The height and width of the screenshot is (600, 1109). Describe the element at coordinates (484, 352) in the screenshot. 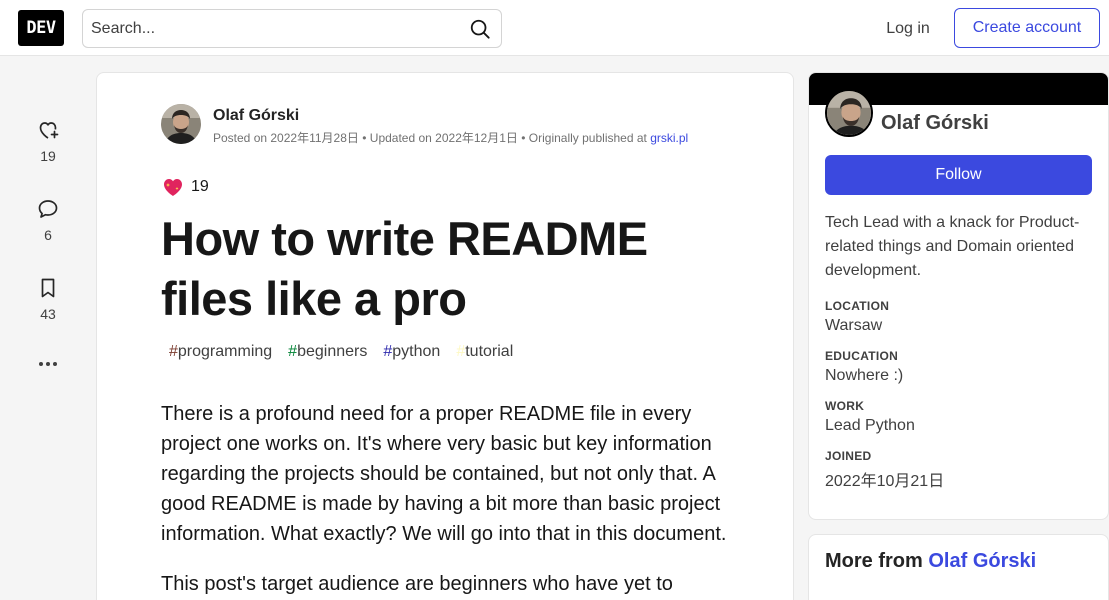

I see `tag-tutorial: #tutorial` at that location.